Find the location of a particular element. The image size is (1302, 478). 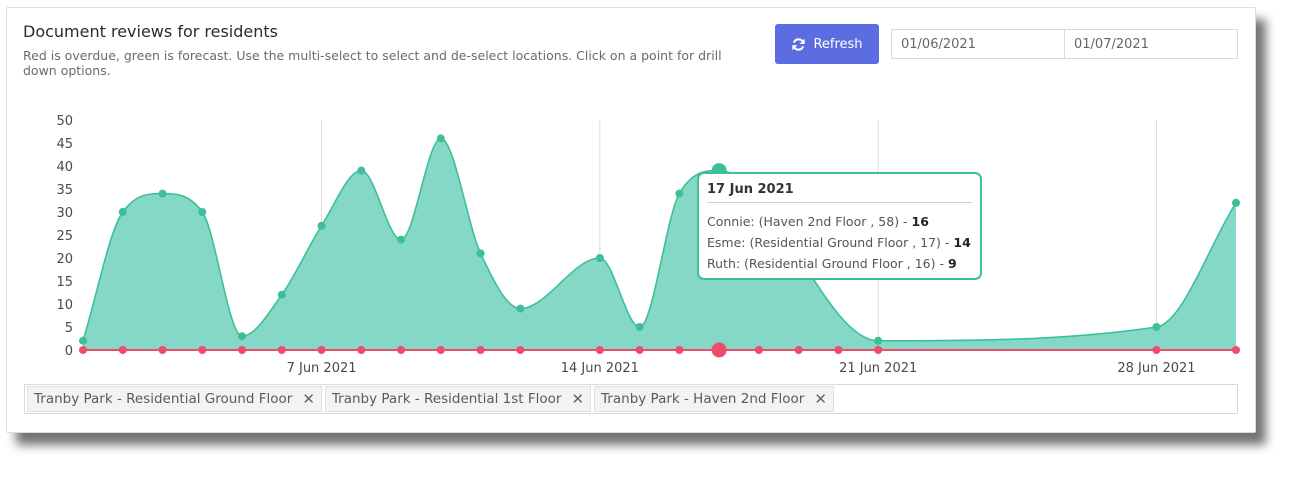

y-tick-label: 5 is located at coordinates (69, 328).